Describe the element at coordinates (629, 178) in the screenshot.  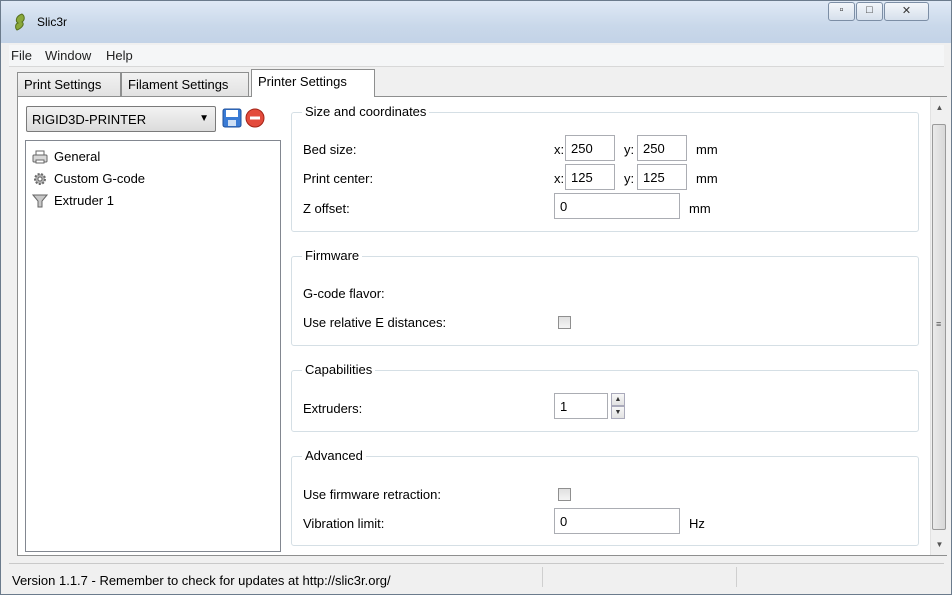
I see `center-y-prefix: y:` at that location.